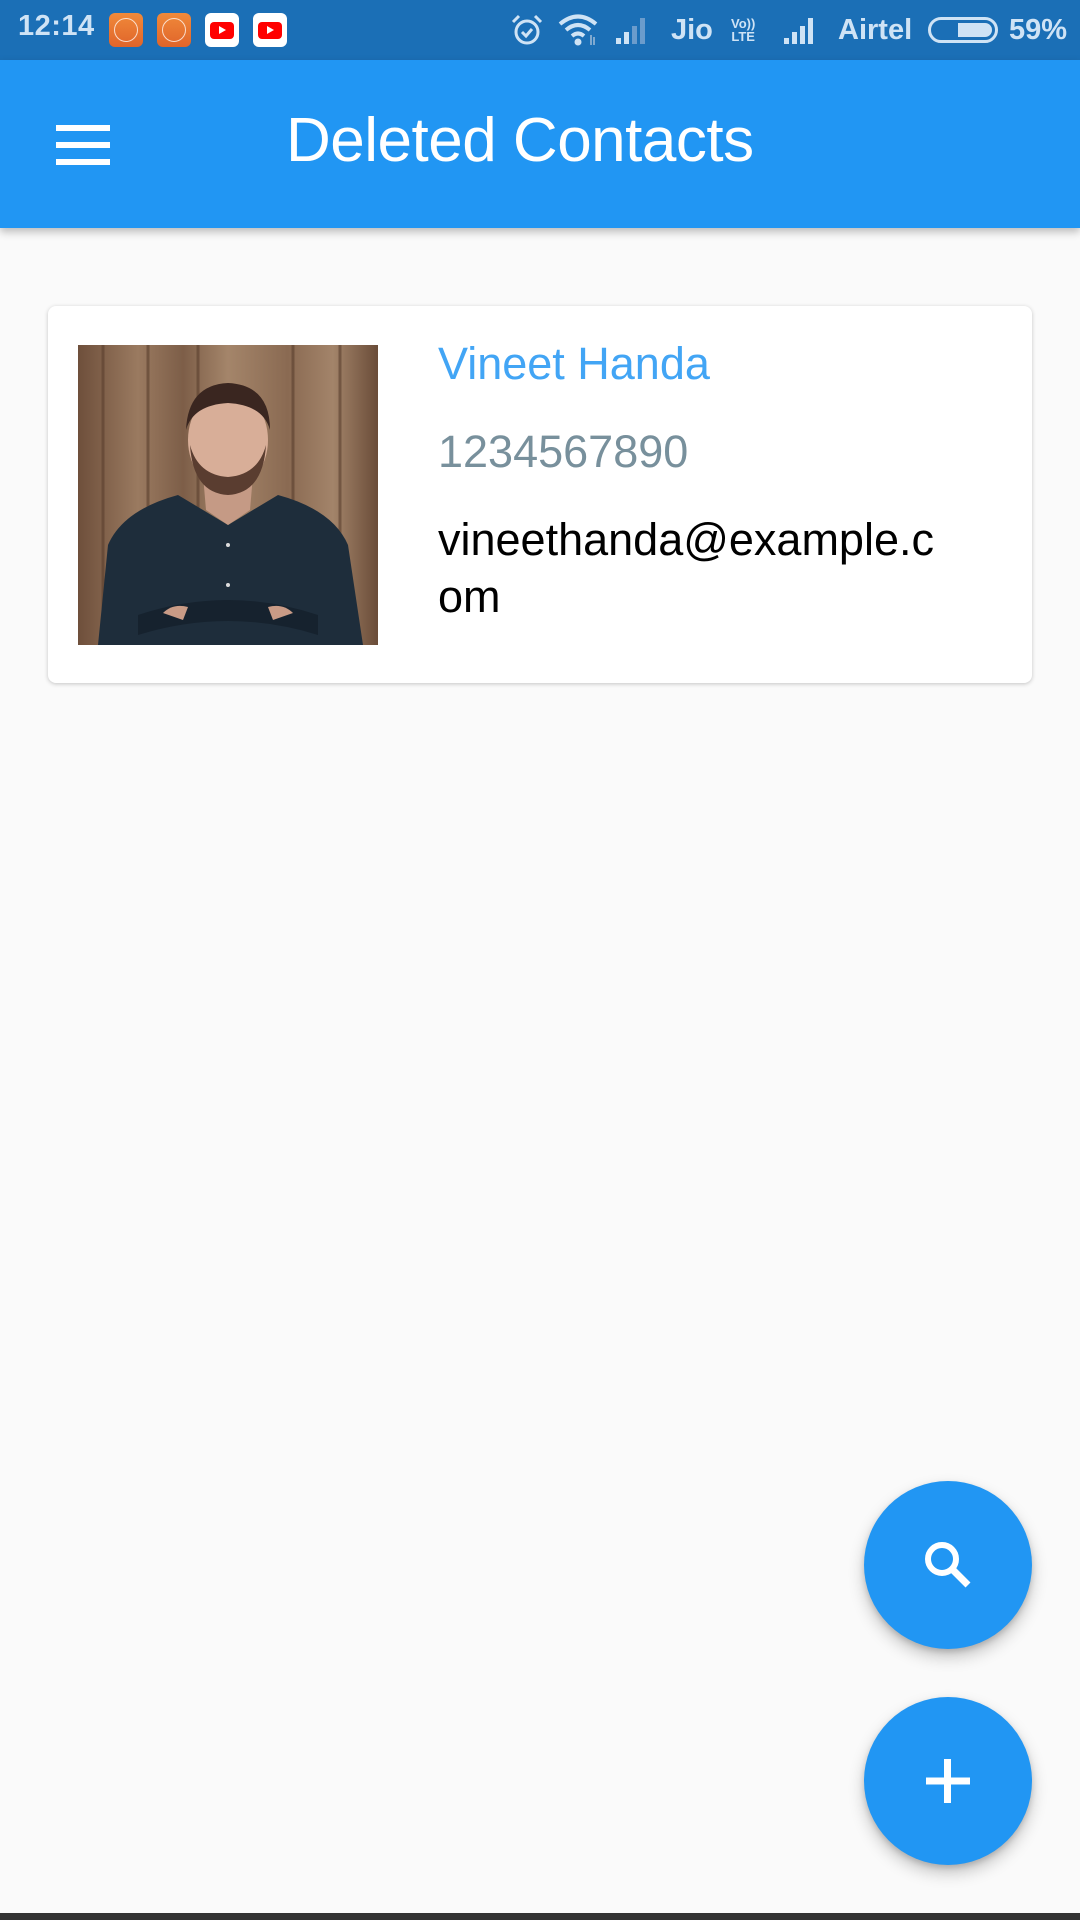 Image resolution: width=1080 pixels, height=1920 pixels. Describe the element at coordinates (1038, 29) in the screenshot. I see `battery-percent: 59%` at that location.